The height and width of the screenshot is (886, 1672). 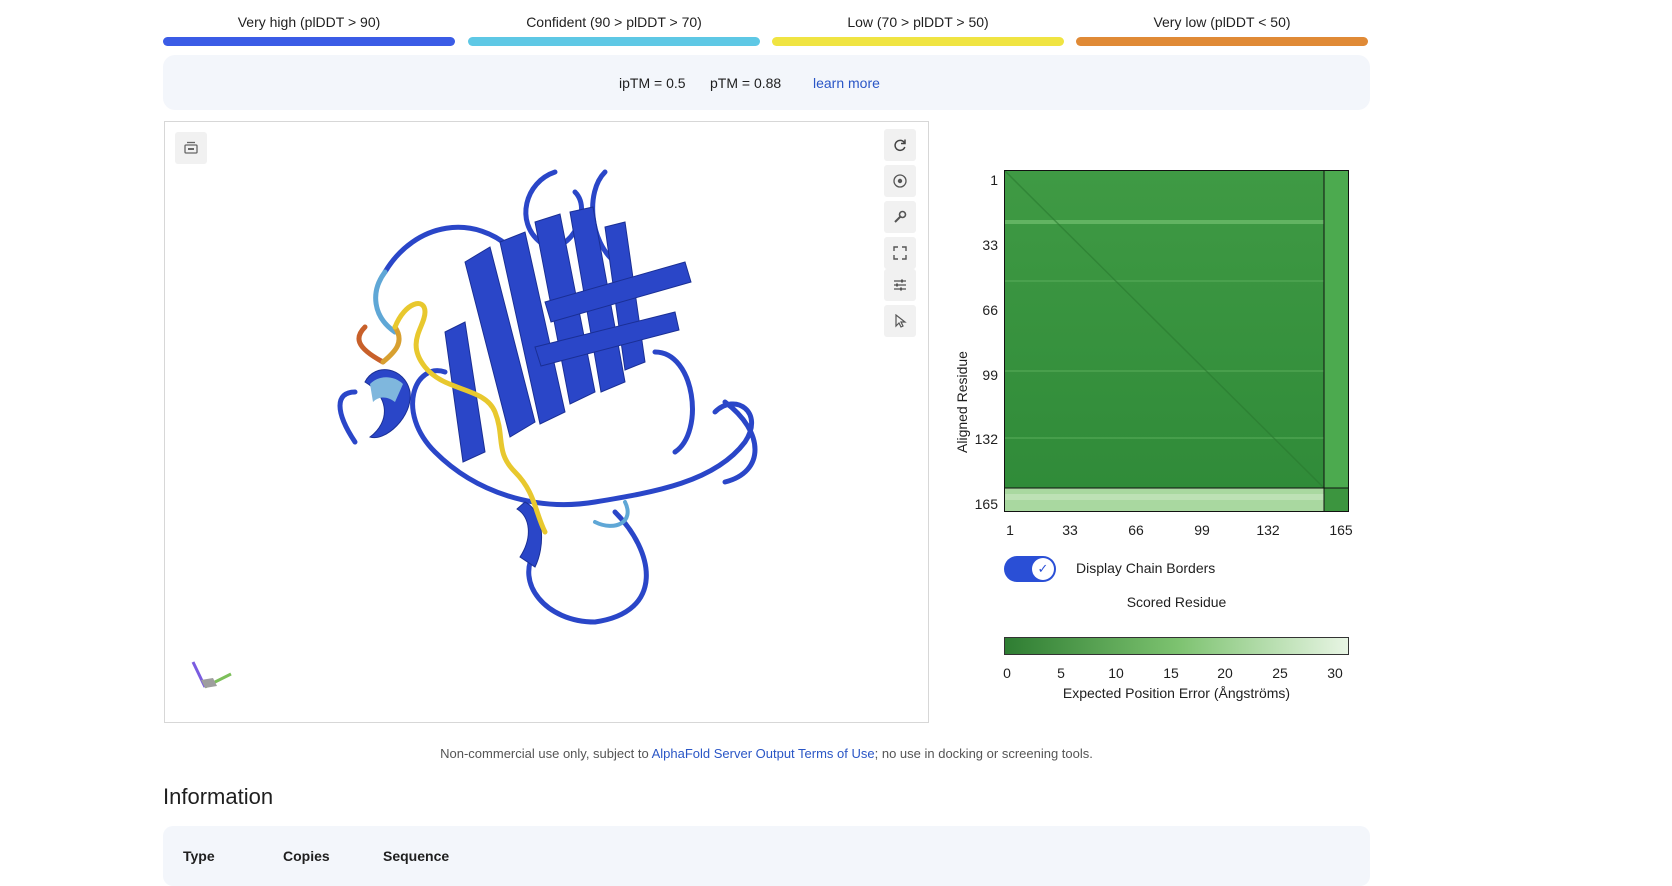 I want to click on toggle-label: Display Chain Borders, so click(x=1146, y=568).